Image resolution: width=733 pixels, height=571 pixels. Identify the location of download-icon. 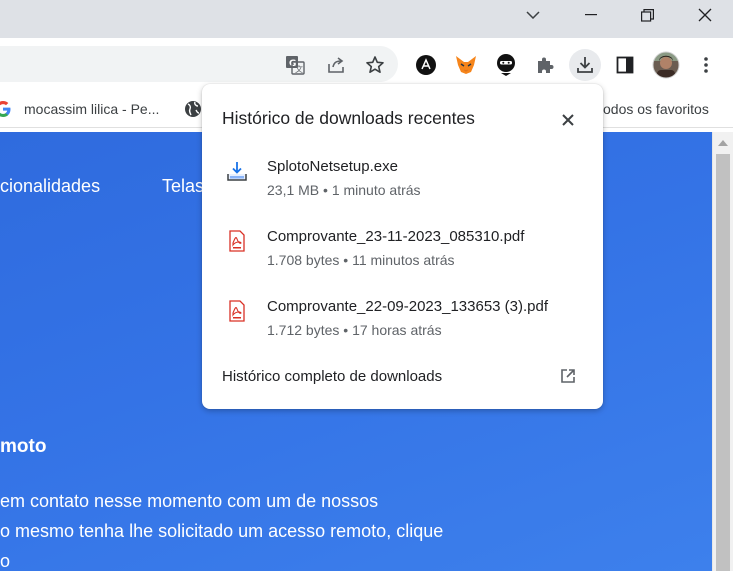
(585, 65).